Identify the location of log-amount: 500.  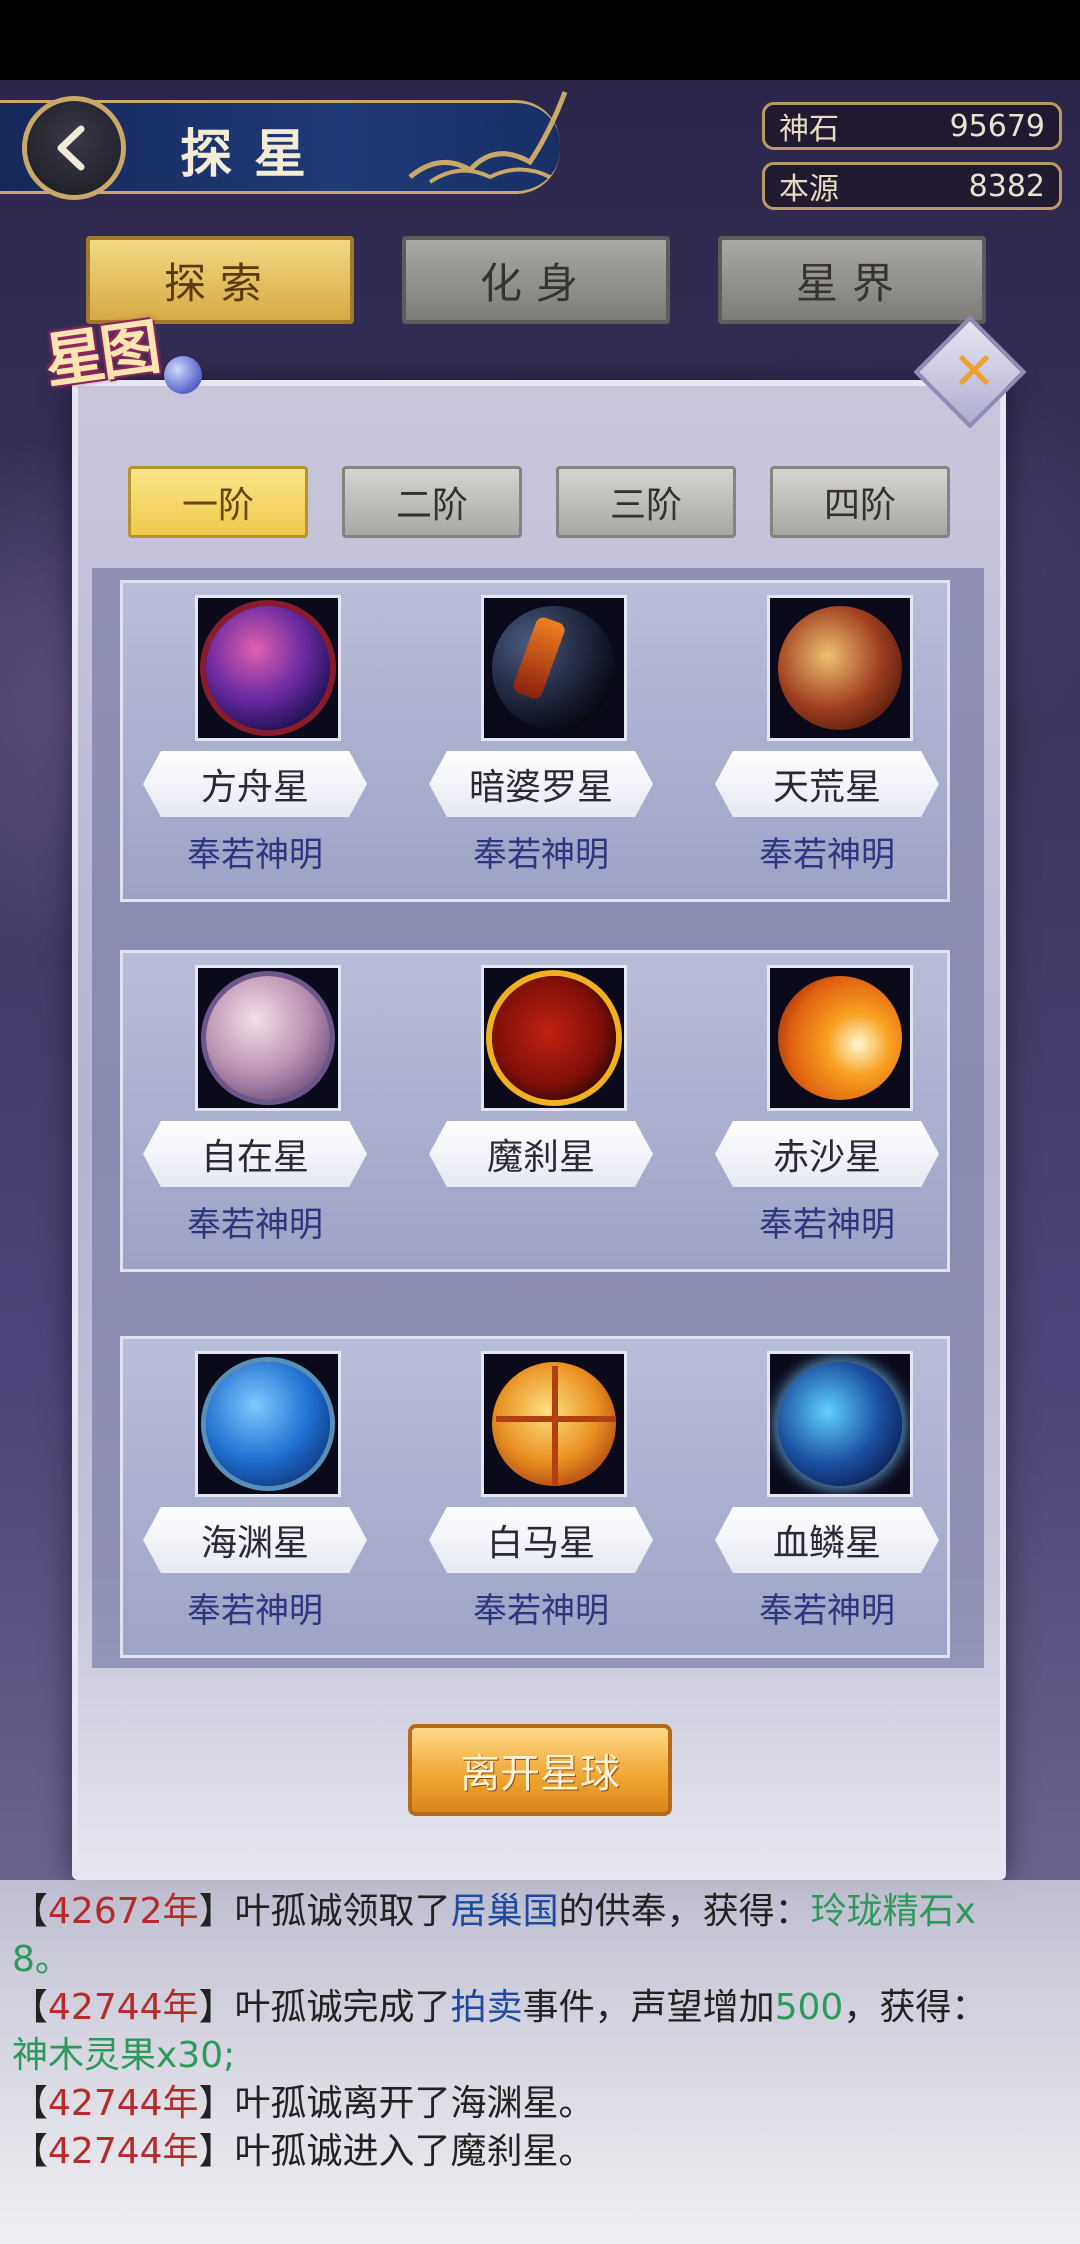
(809, 2007).